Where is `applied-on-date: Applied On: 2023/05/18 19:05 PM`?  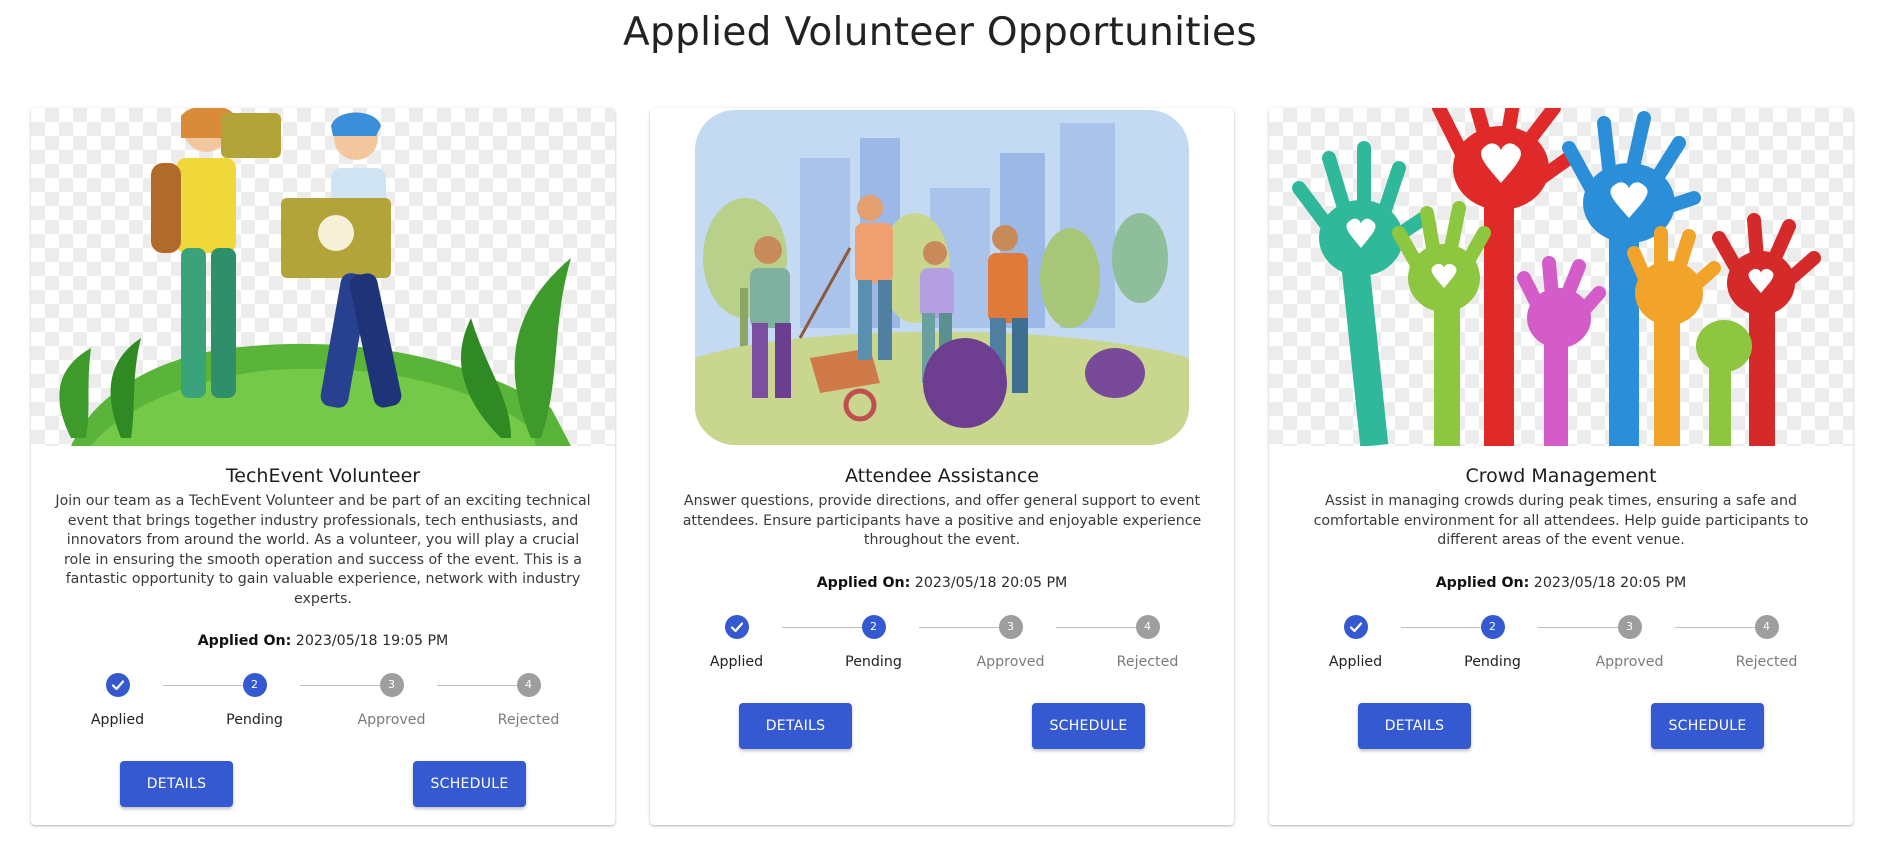 applied-on-date: Applied On: 2023/05/18 19:05 PM is located at coordinates (323, 641).